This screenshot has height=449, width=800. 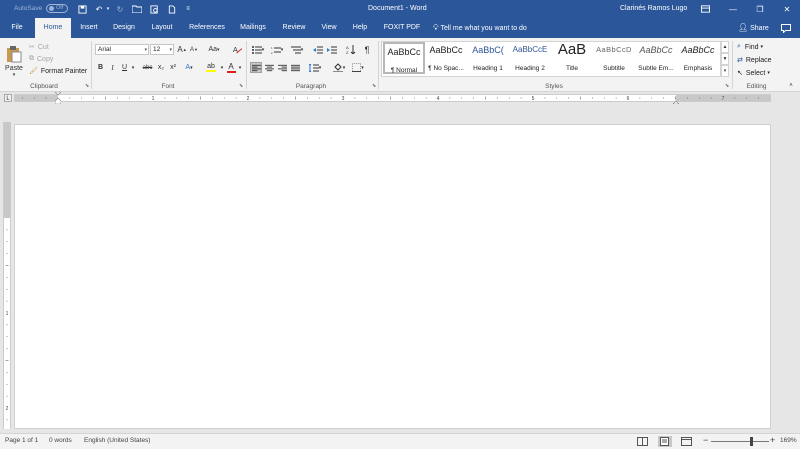 What do you see at coordinates (358, 67) in the screenshot?
I see `borders-button: ▾` at bounding box center [358, 67].